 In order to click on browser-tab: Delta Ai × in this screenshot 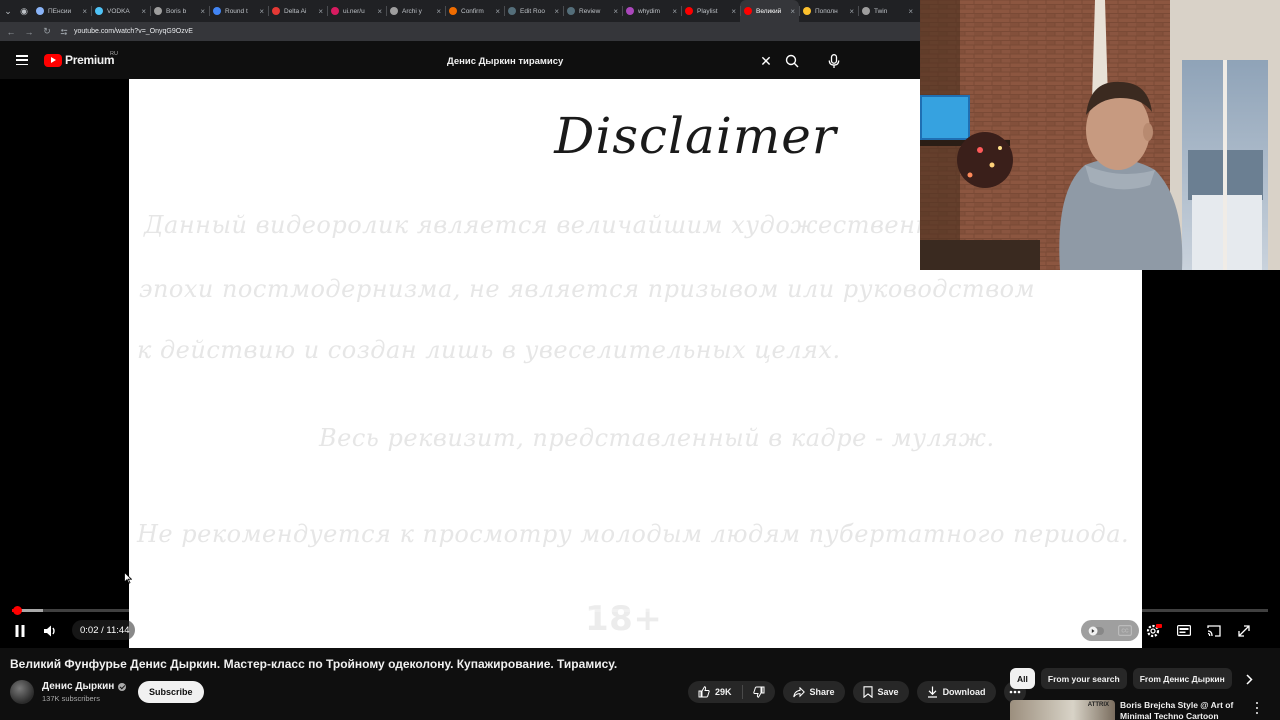, I will do `click(297, 11)`.